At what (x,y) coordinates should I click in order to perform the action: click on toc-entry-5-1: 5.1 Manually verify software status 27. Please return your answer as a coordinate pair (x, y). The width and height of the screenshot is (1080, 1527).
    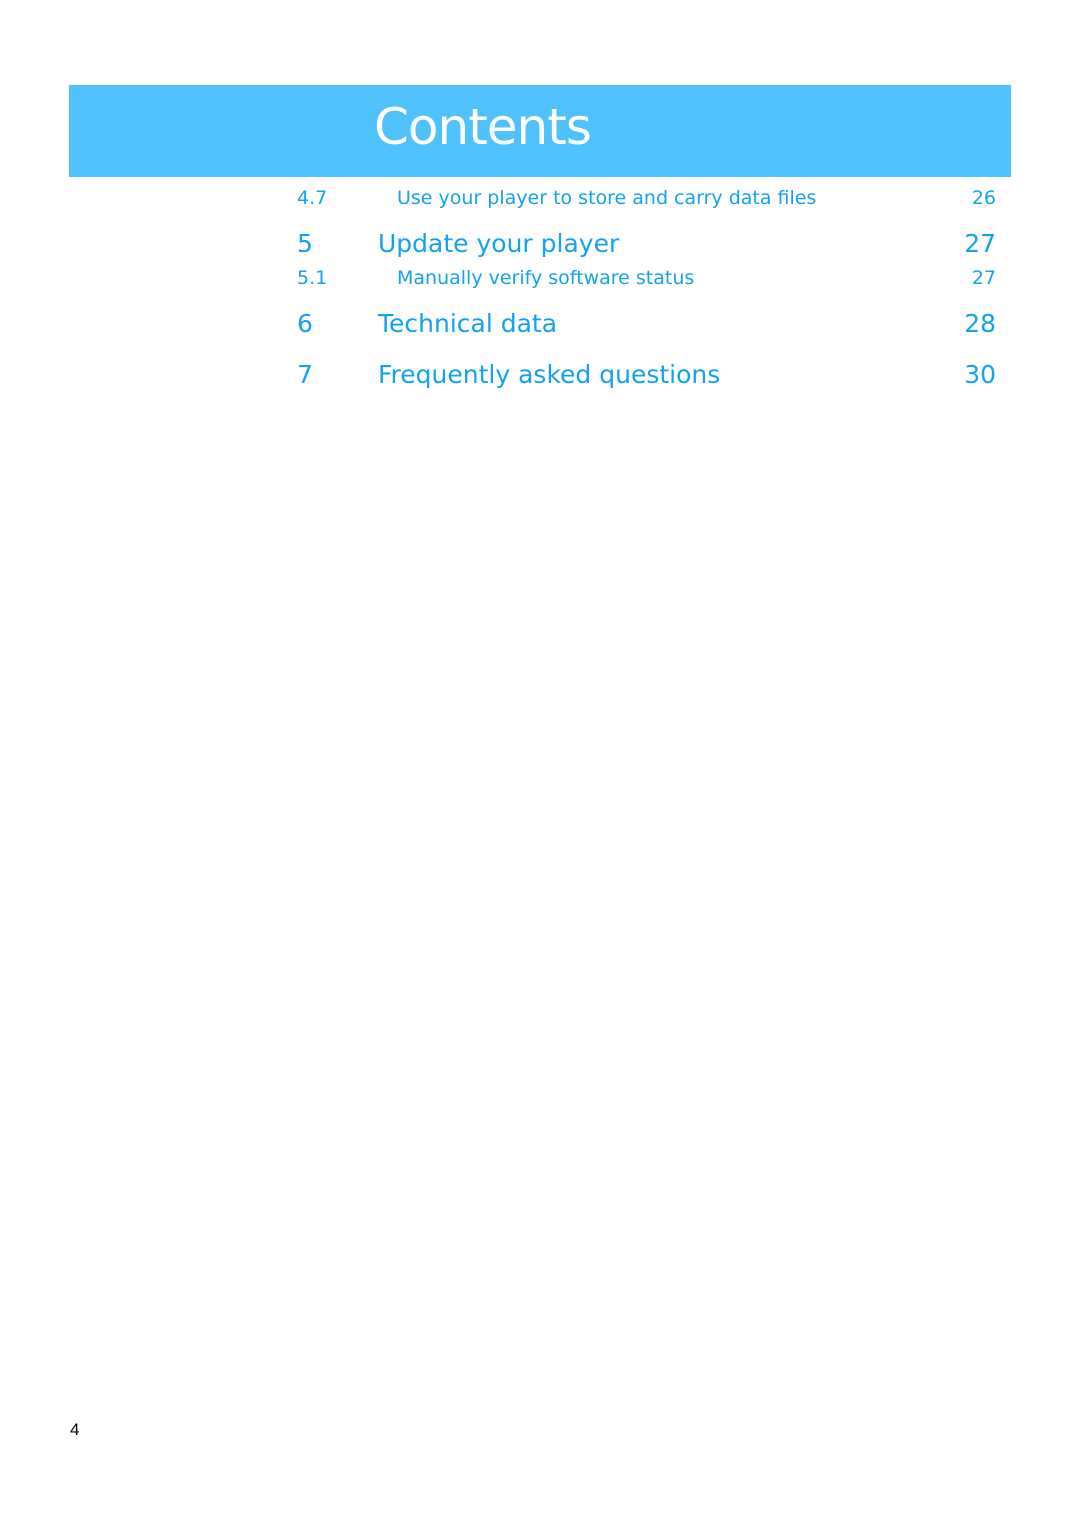
    Looking at the image, I should click on (540, 278).